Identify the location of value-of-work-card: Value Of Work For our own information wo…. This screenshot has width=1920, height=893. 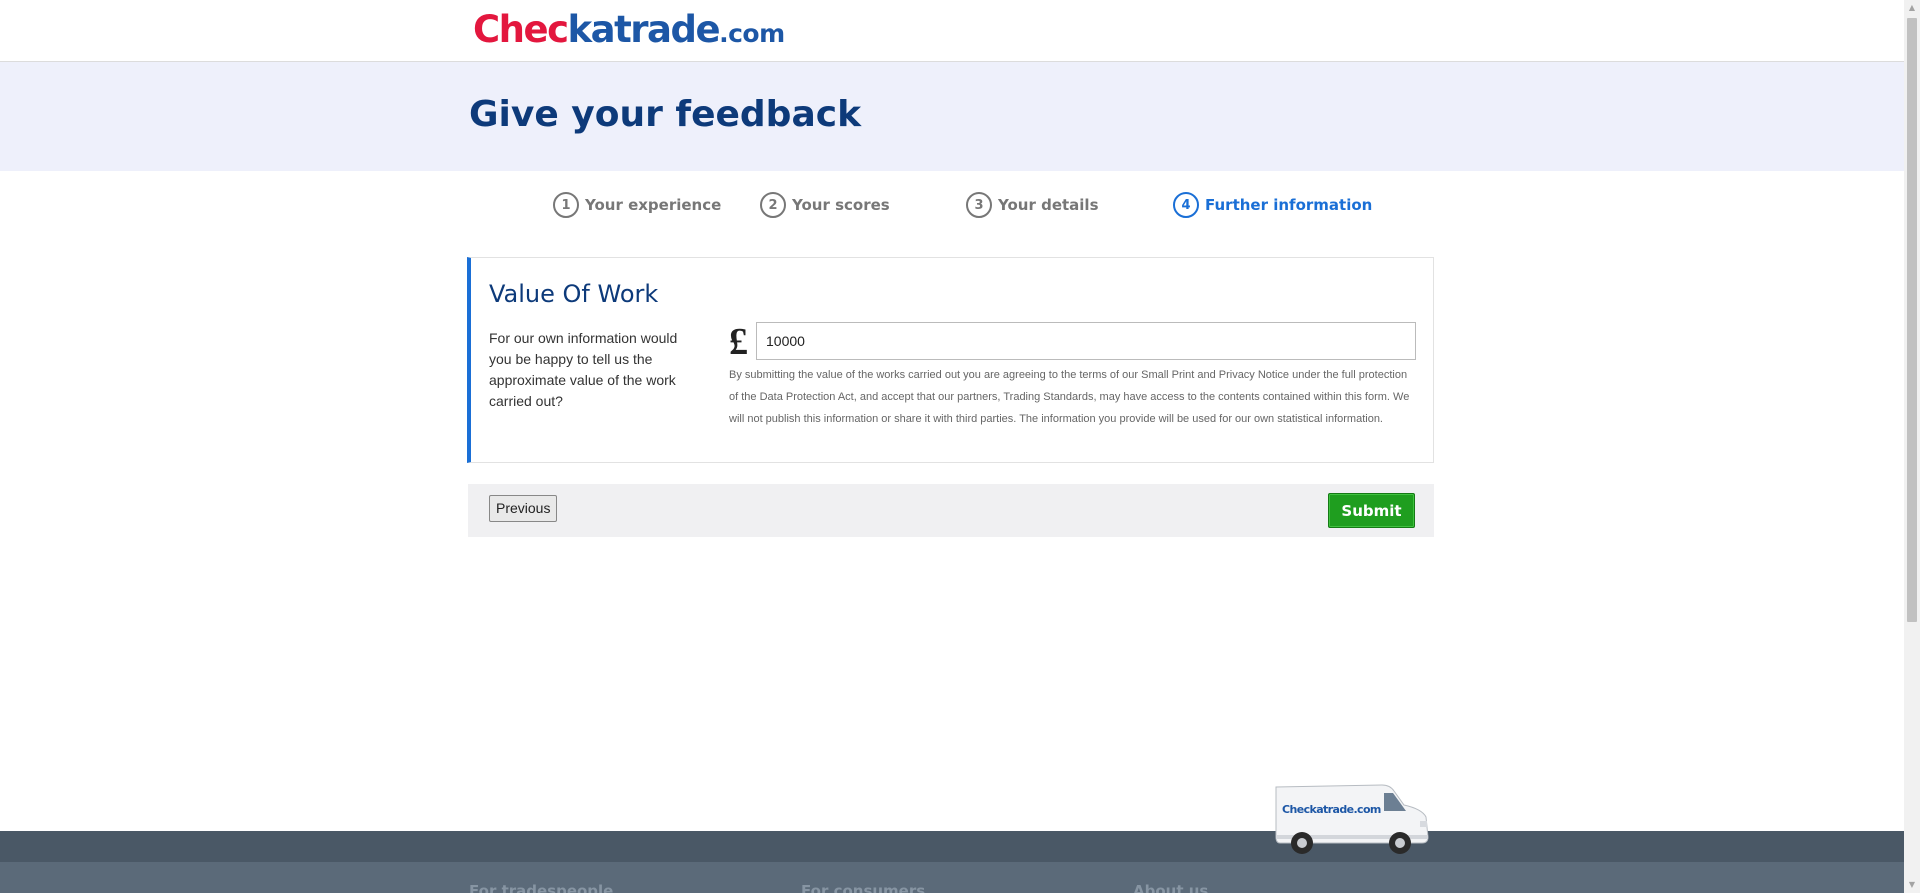
(950, 360).